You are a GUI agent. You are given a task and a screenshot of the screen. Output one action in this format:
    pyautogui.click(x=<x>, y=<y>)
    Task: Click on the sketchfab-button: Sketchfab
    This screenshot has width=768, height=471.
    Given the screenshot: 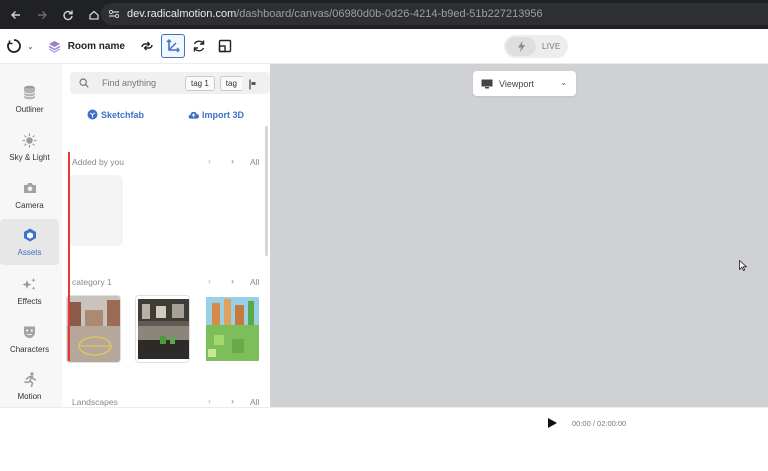 What is the action you would take?
    pyautogui.click(x=115, y=114)
    